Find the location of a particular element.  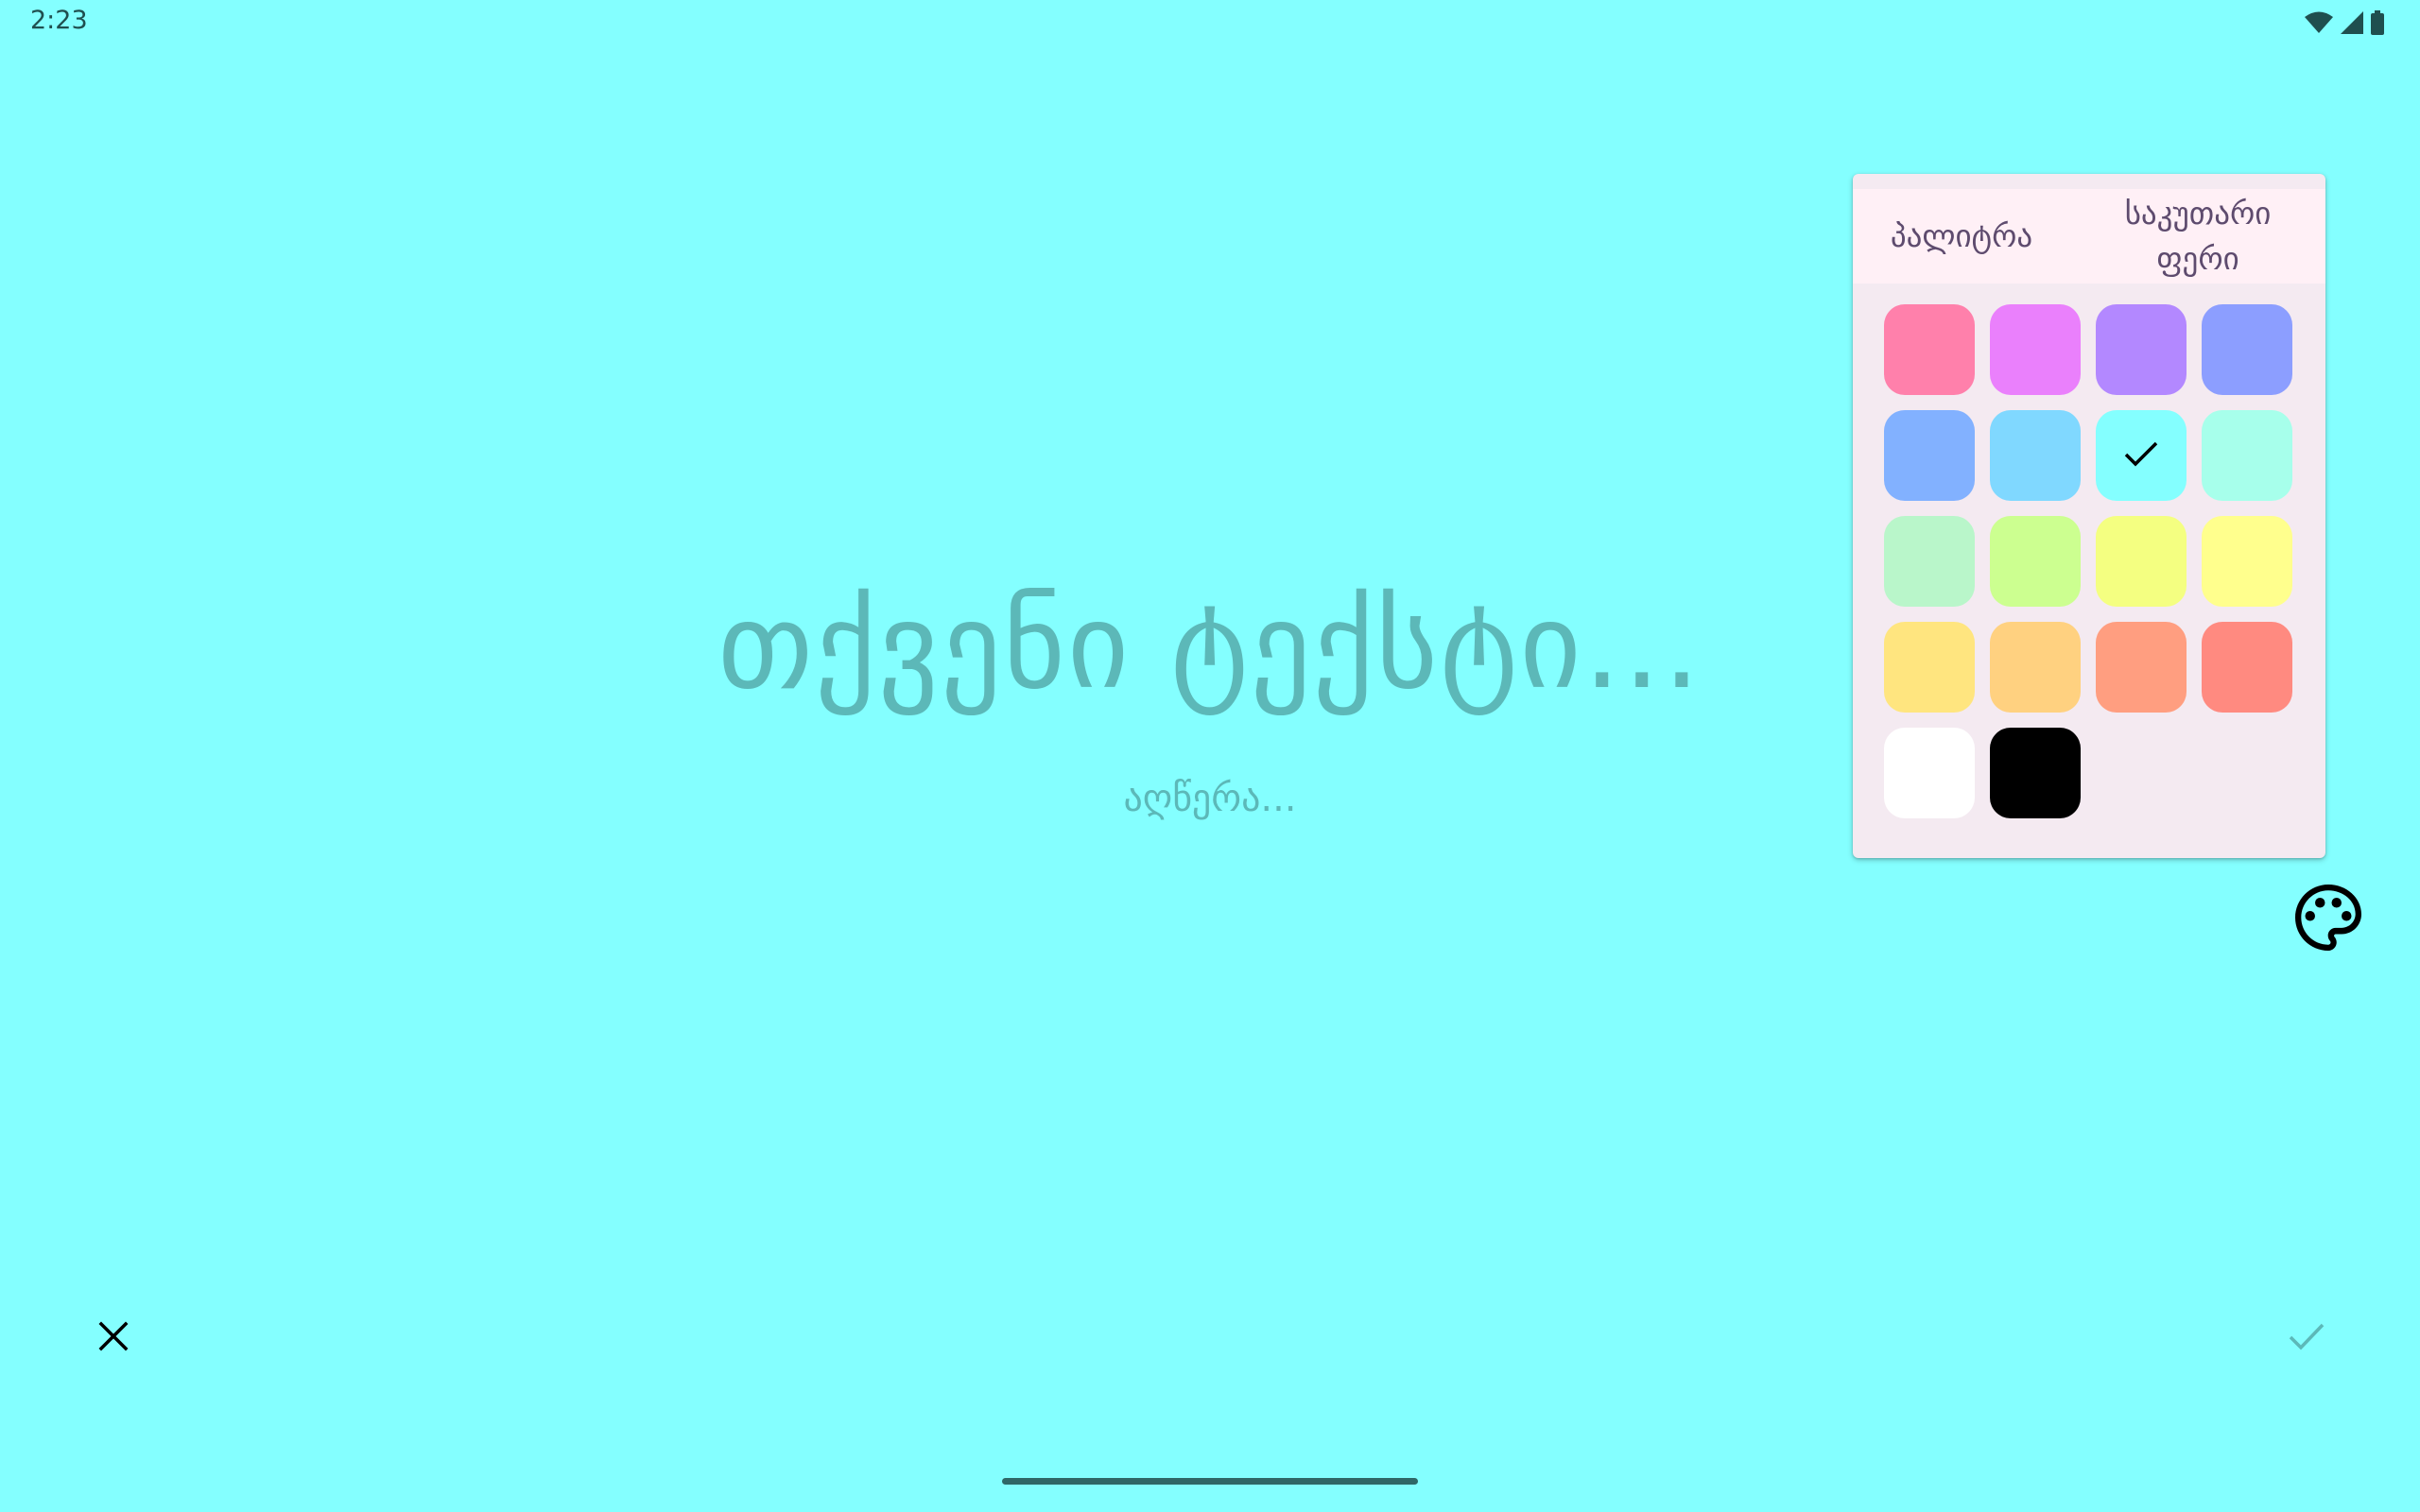

tab-palette: პალიტრა is located at coordinates (1961, 236).